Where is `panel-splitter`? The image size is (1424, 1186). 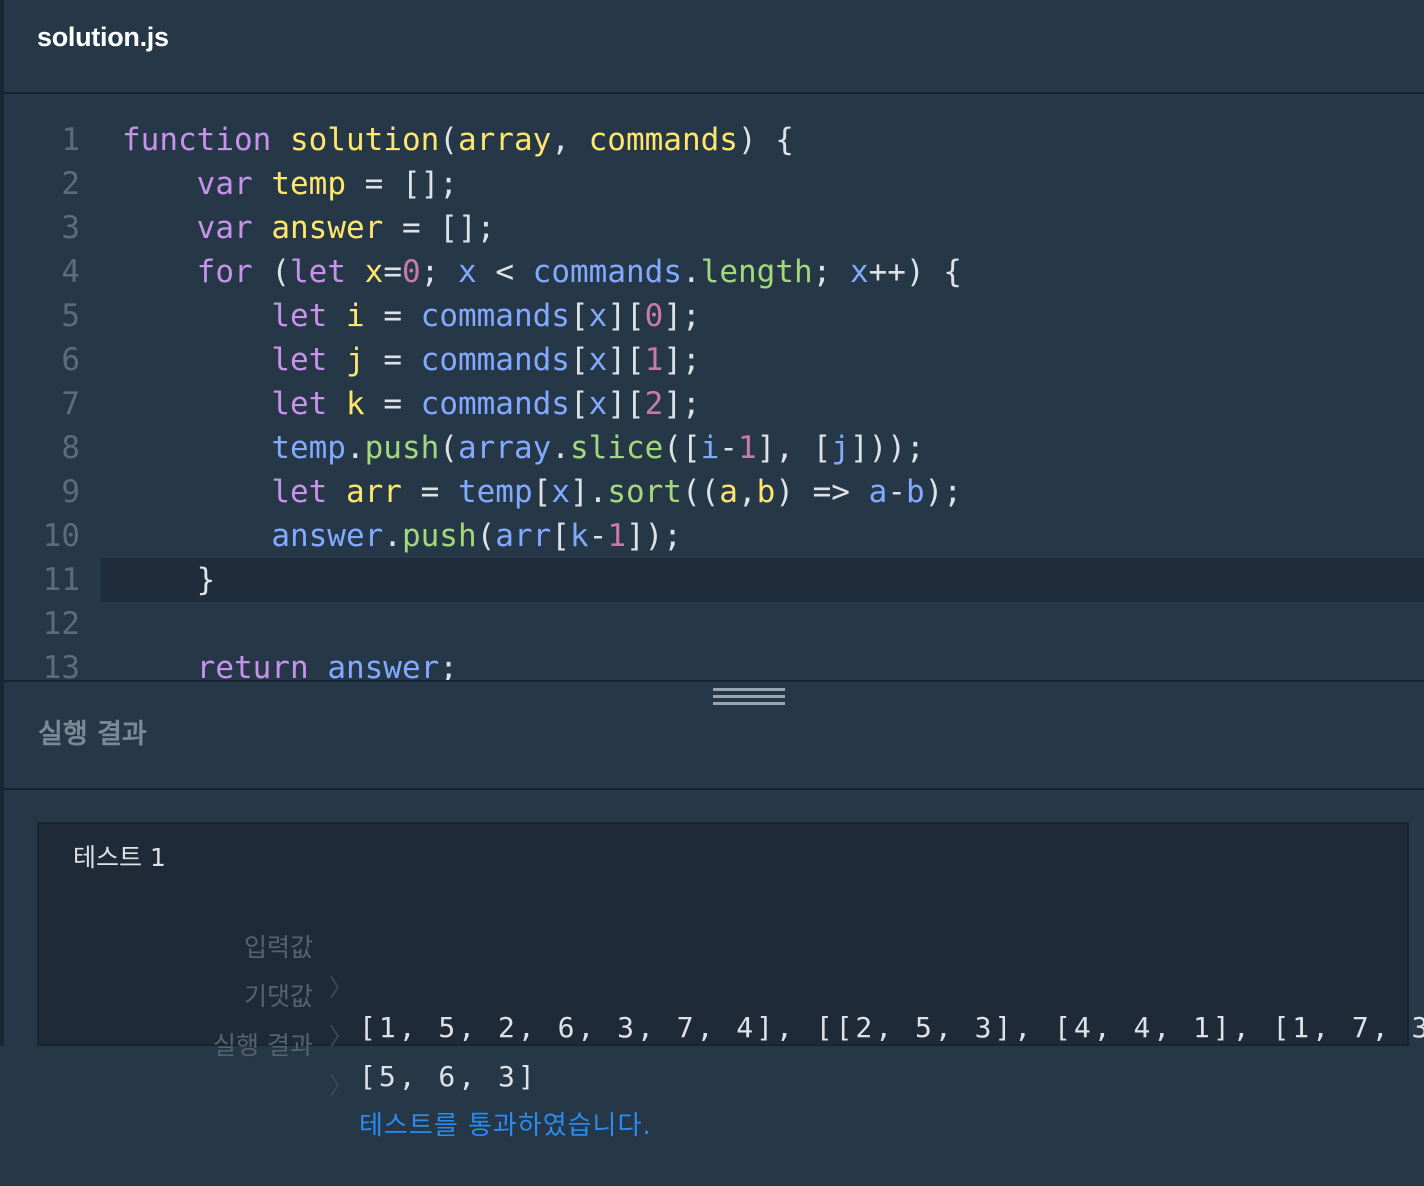
panel-splitter is located at coordinates (714, 681).